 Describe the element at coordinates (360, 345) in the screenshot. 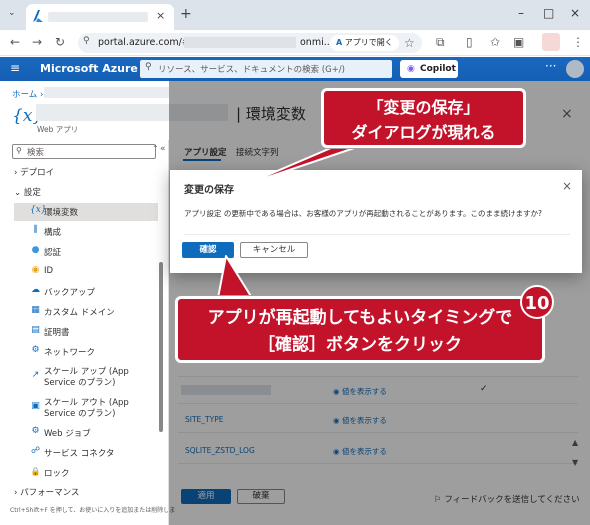

I see `callout2-line2: ［確認］ボタンをクリック` at that location.